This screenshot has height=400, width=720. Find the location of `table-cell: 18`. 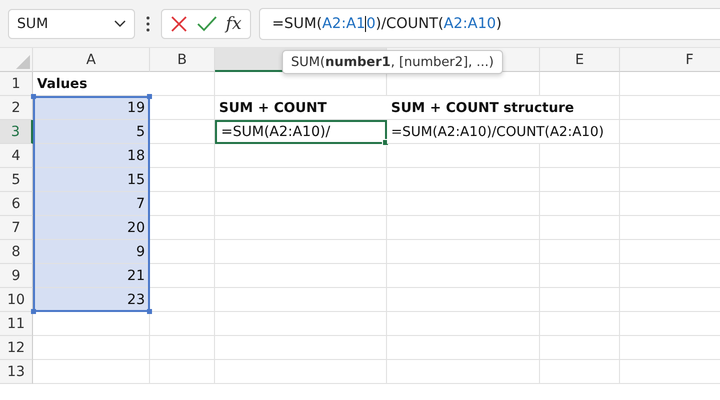

table-cell: 18 is located at coordinates (91, 156).